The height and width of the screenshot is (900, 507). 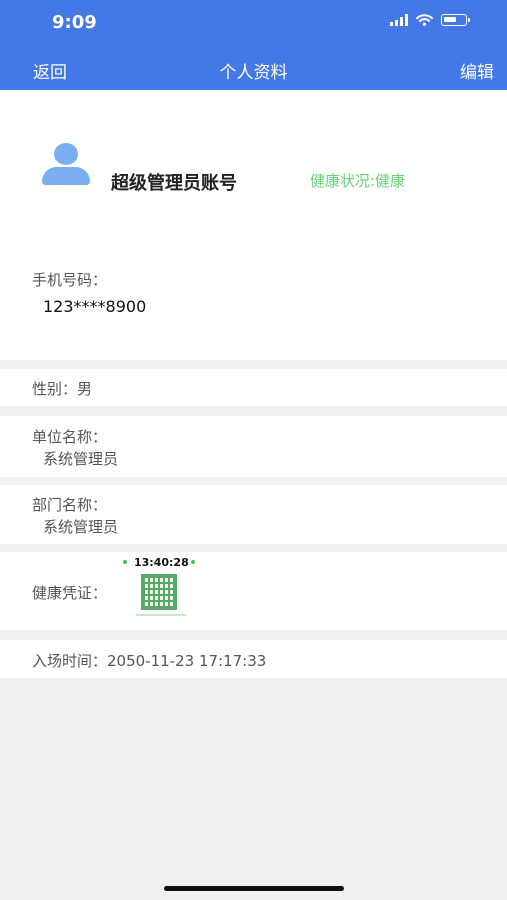 What do you see at coordinates (161, 562) in the screenshot?
I see `health-code-time: 13:40:28` at bounding box center [161, 562].